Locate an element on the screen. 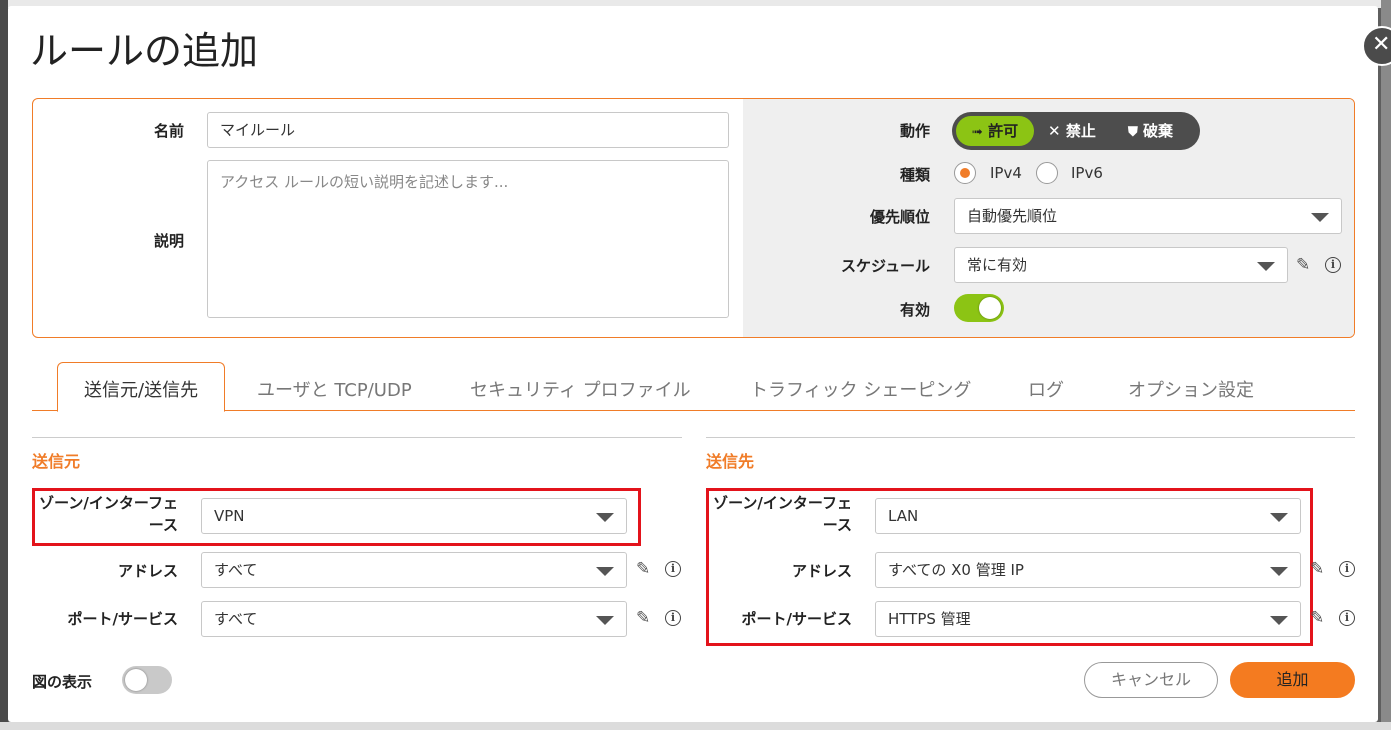  action-deny-button: ✕ 禁止 is located at coordinates (1072, 131).